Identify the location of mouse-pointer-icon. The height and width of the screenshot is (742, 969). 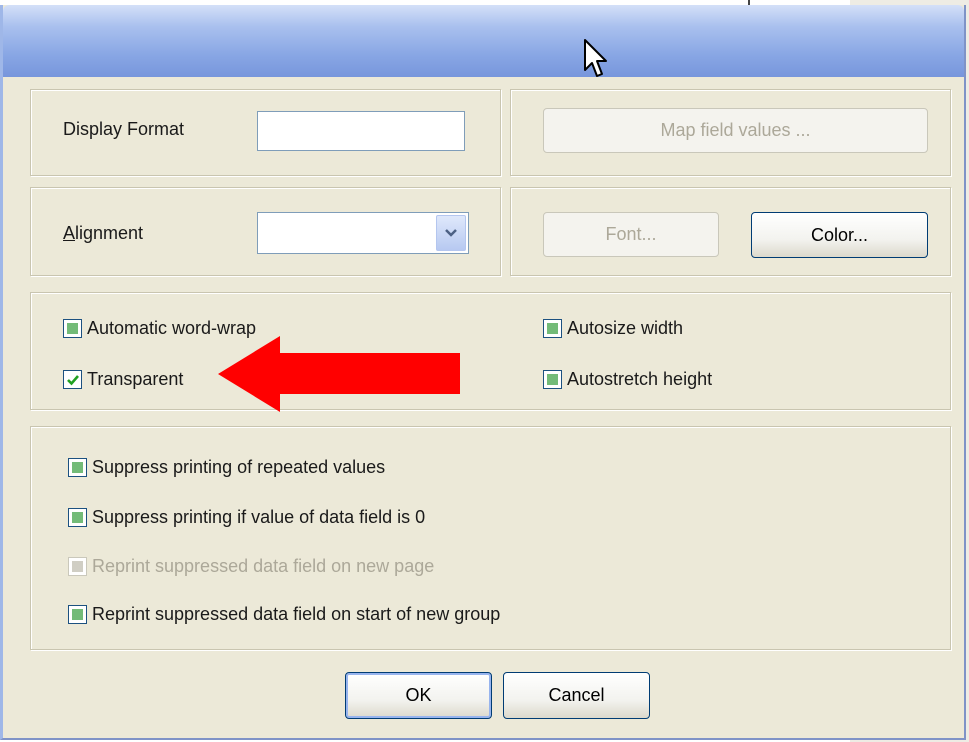
(595, 58).